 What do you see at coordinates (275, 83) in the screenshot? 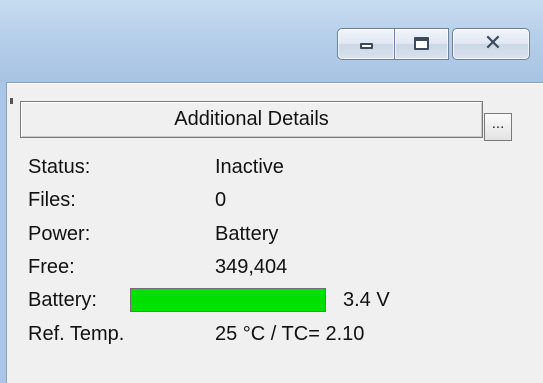
I see `panel-divider` at bounding box center [275, 83].